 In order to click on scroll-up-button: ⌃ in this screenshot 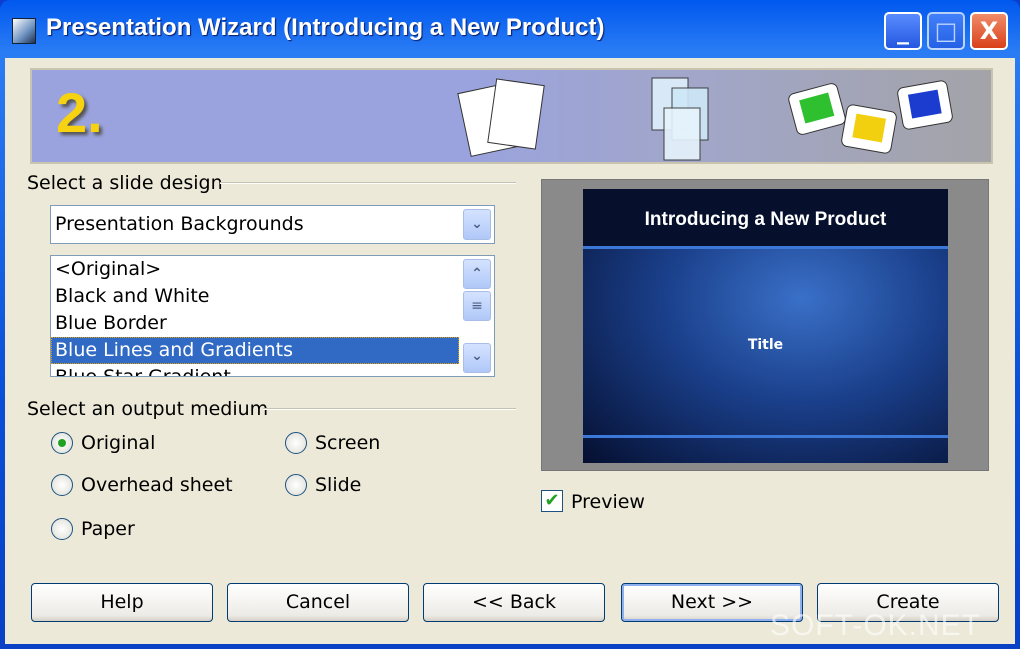, I will do `click(477, 274)`.